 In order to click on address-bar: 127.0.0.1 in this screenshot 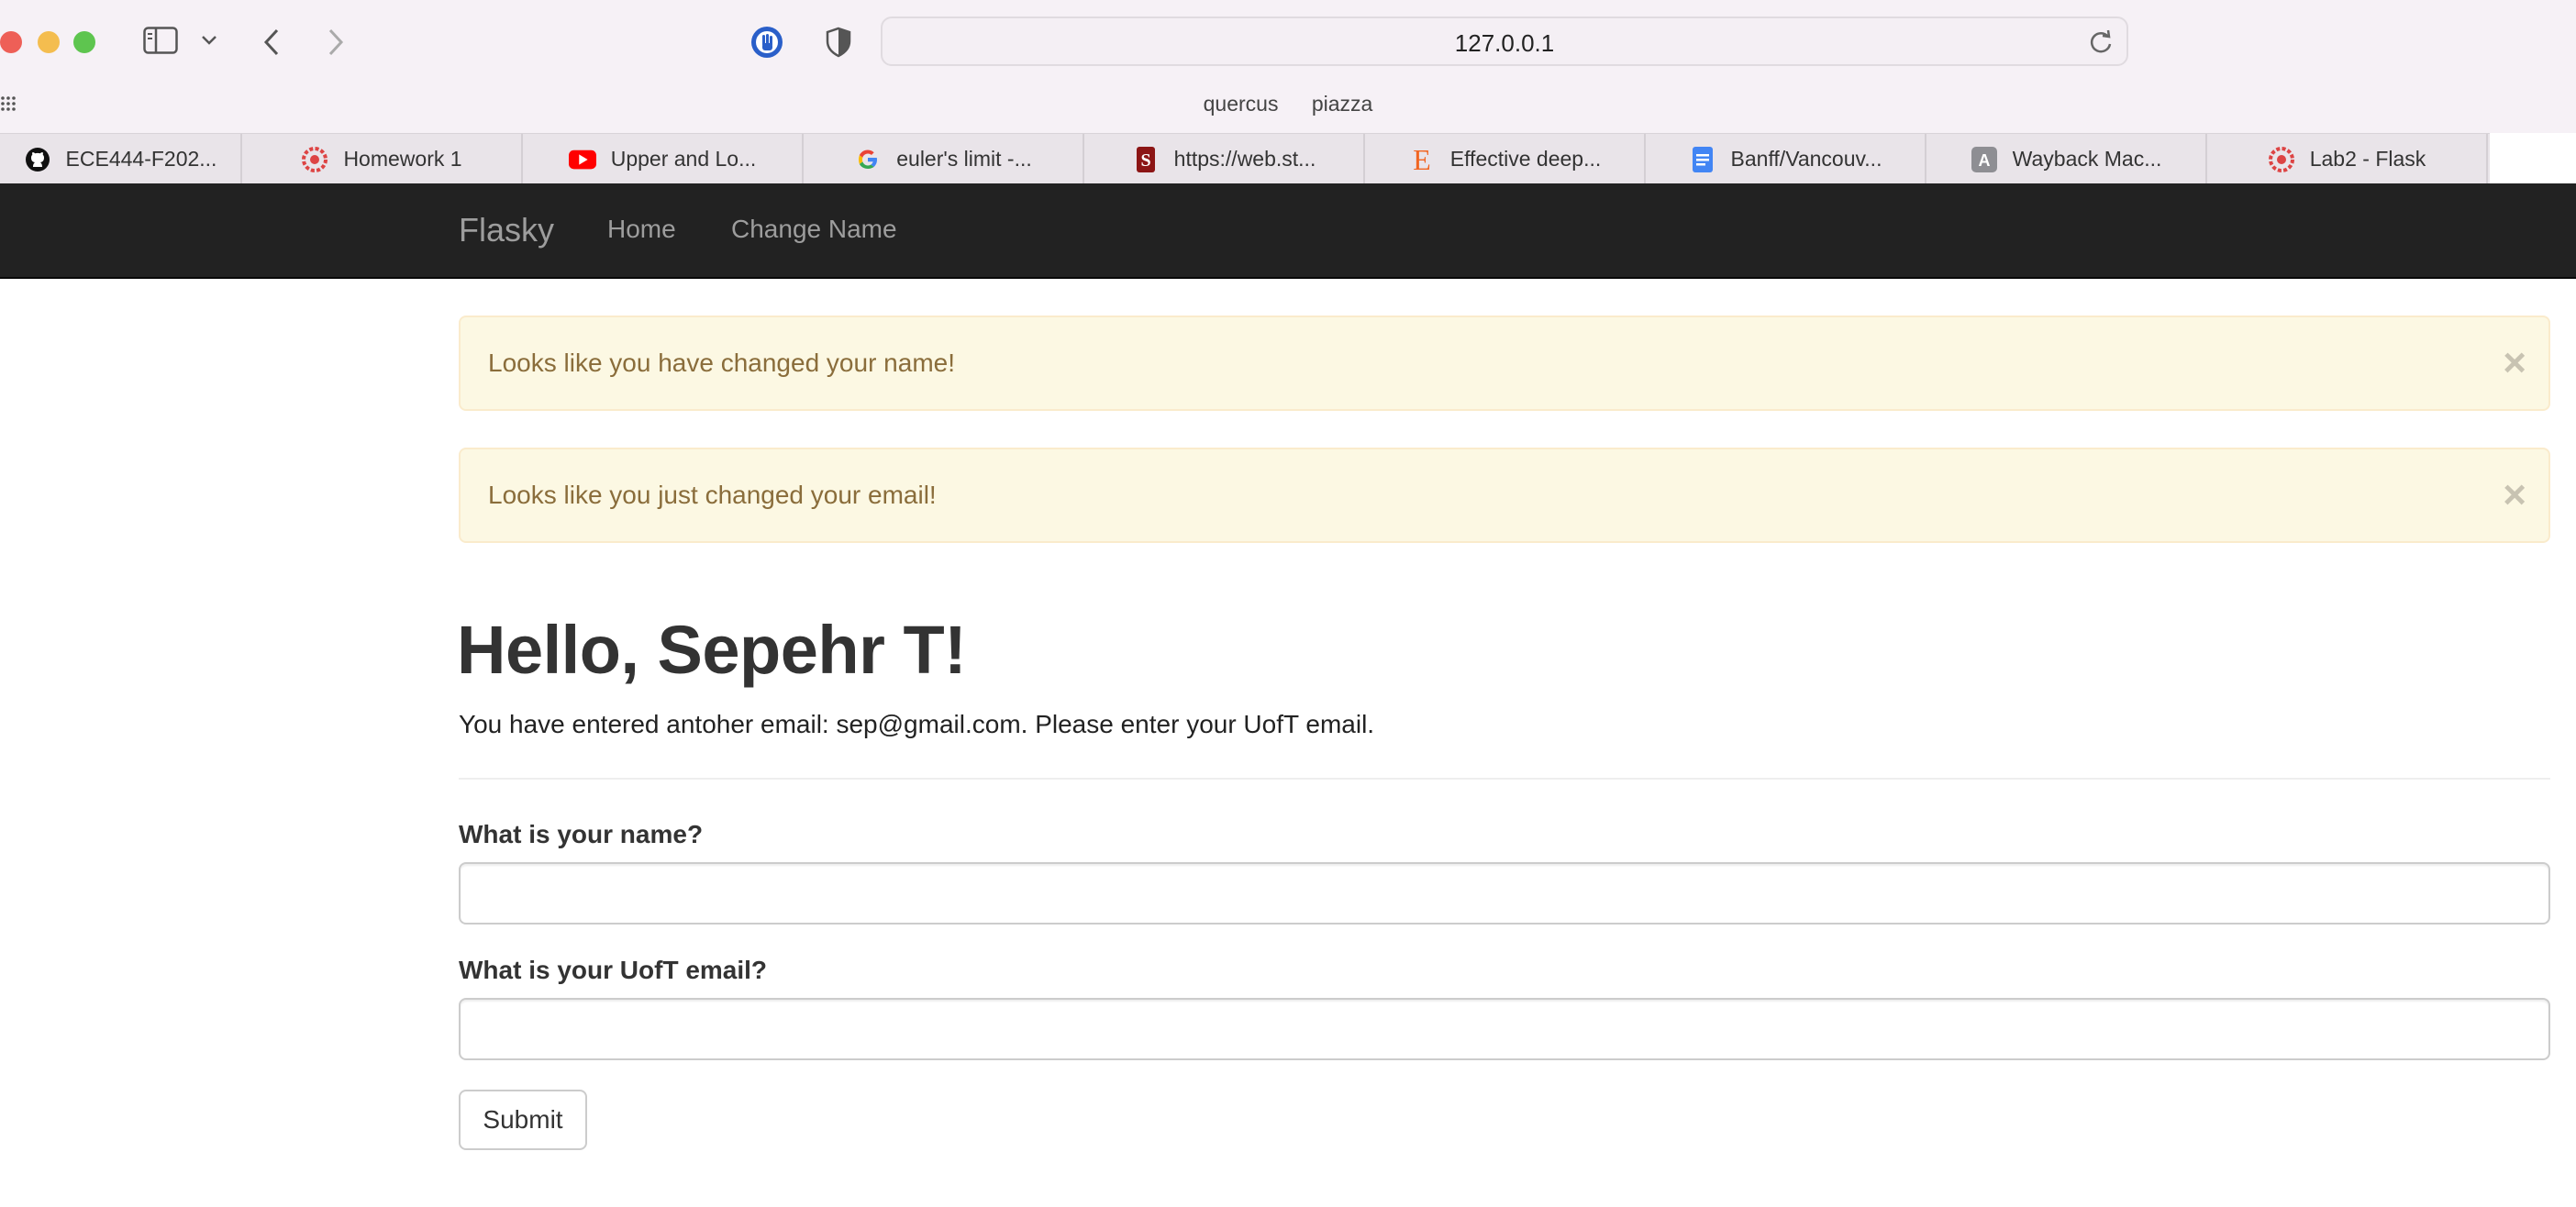, I will do `click(1504, 41)`.